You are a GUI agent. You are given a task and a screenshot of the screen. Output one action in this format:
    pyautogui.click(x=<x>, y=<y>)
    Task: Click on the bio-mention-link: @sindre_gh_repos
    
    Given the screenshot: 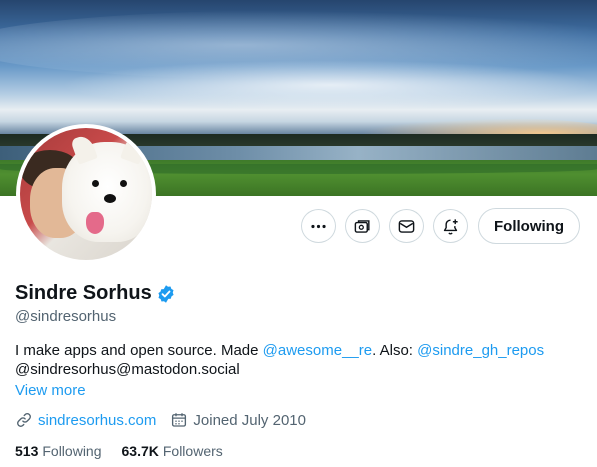 What is the action you would take?
    pyautogui.click(x=480, y=350)
    